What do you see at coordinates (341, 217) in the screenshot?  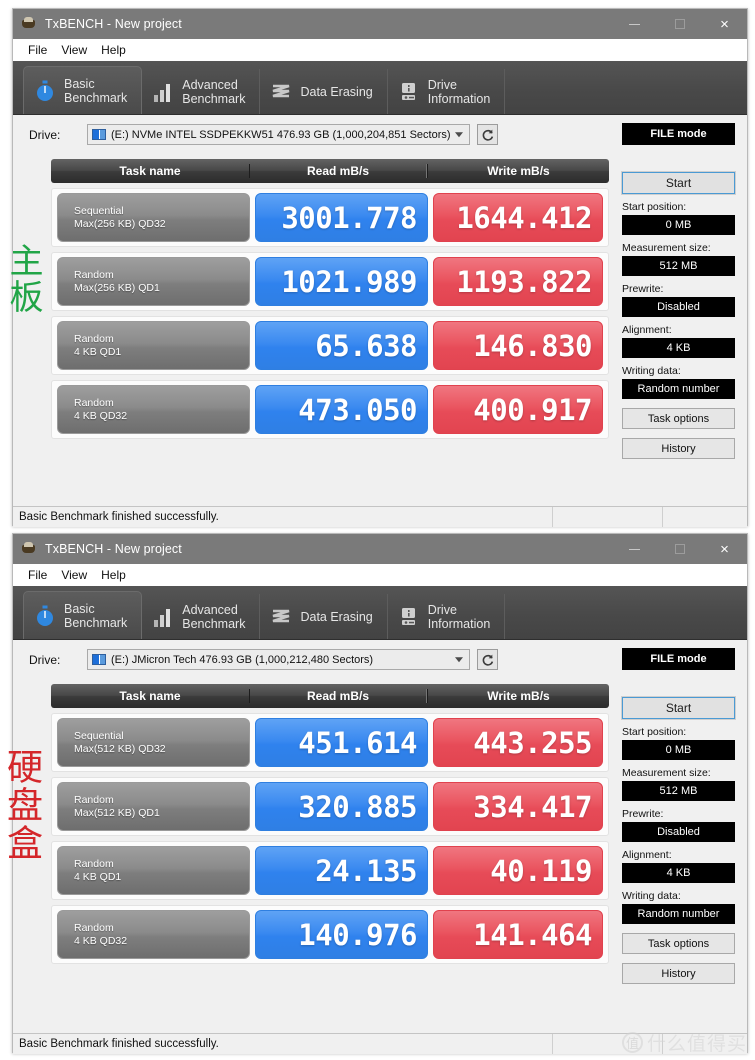 I see `read-value: 3001.778` at bounding box center [341, 217].